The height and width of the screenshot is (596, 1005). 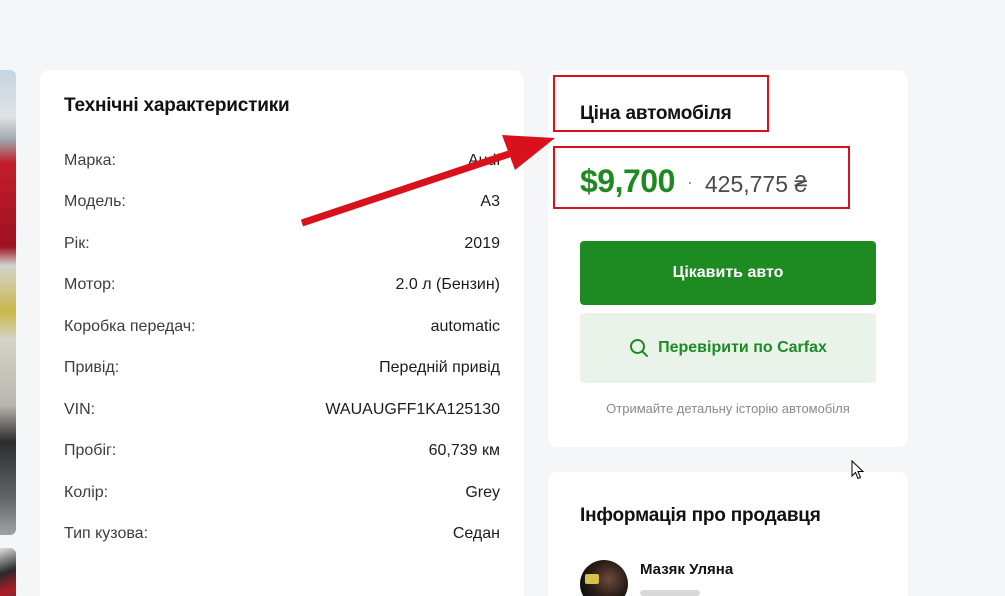 I want to click on check-carfax-label: Перевірити по Carfax, so click(x=742, y=347).